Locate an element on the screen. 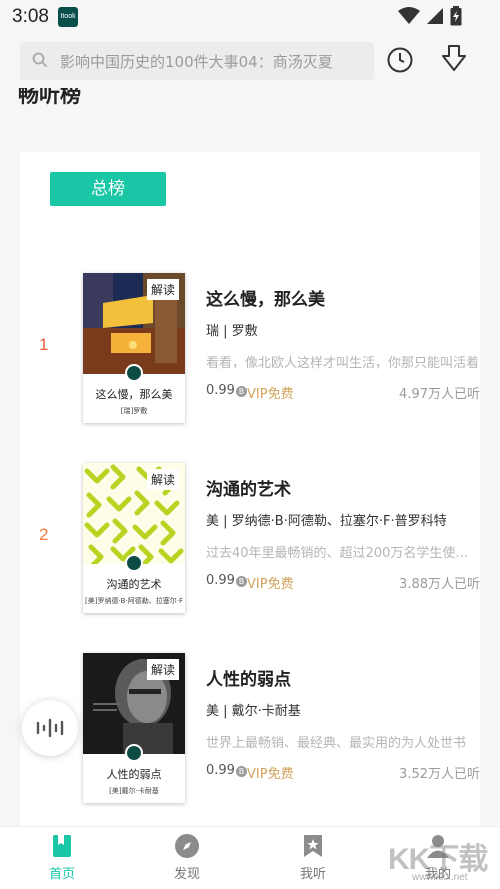 The width and height of the screenshot is (500, 889). watermark: KK下载 www.kkx.net is located at coordinates (443, 861).